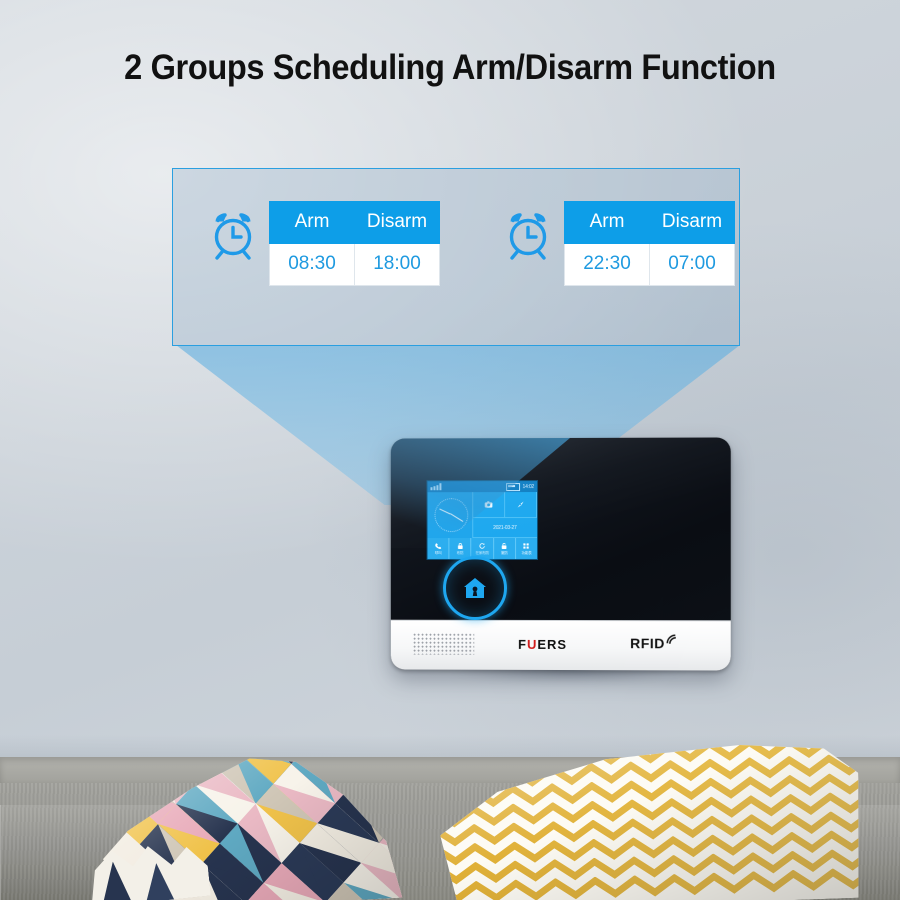 This screenshot has width=900, height=900. Describe the element at coordinates (482, 552) in the screenshot. I see `lcd-button-label: 在家布防` at that location.